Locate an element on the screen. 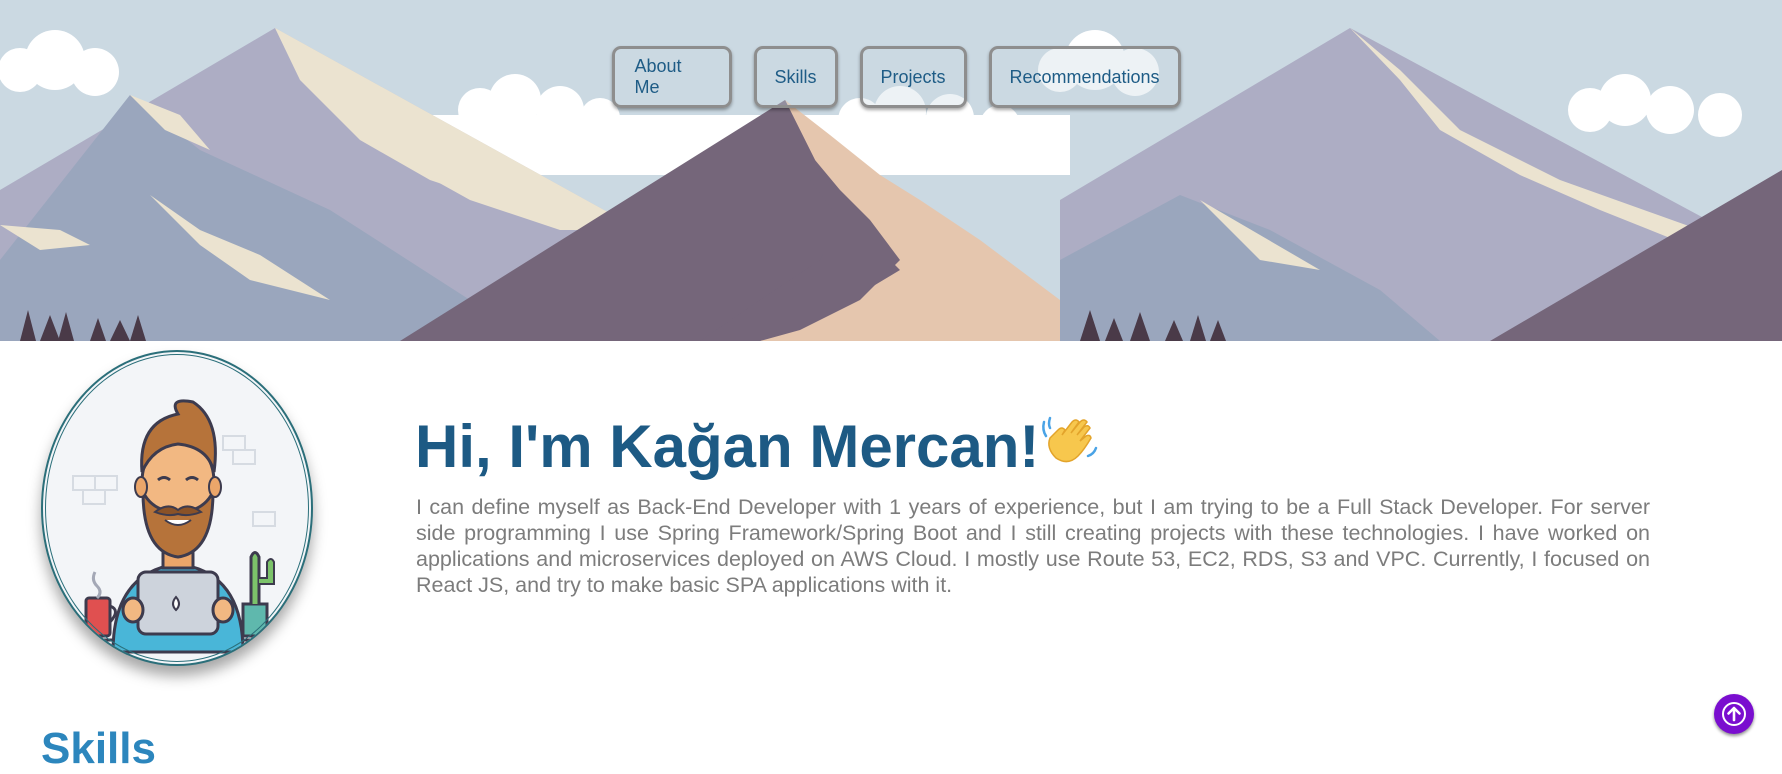 The width and height of the screenshot is (1782, 774). top-navigation: About Me Skills Projects Recommendations is located at coordinates (891, 77).